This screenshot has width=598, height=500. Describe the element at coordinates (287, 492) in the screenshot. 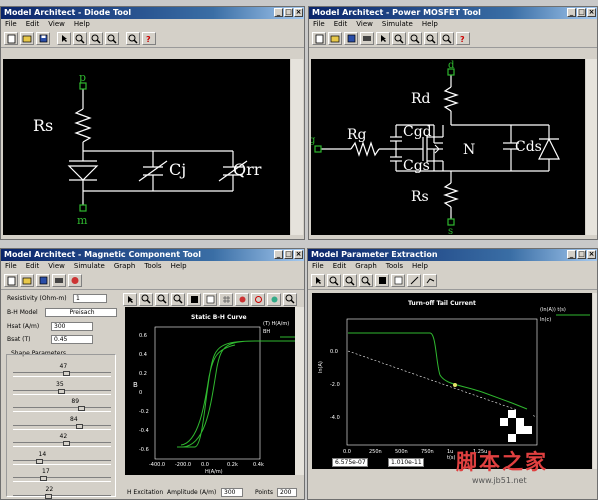

I see `points-input: 200` at that location.